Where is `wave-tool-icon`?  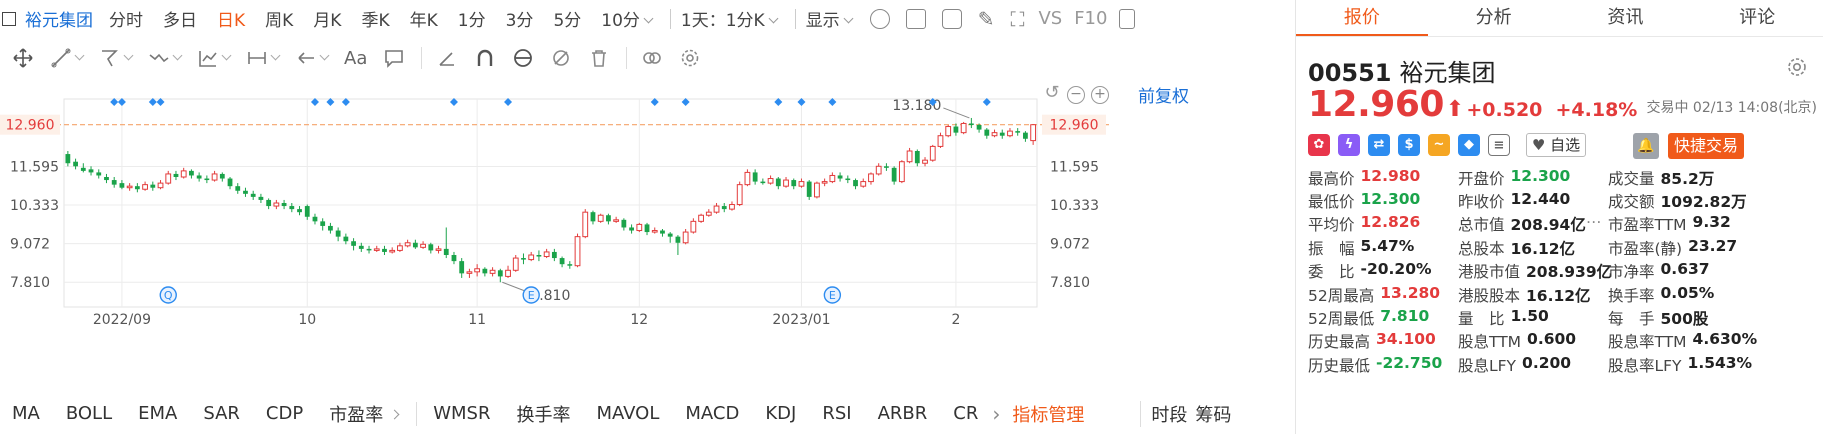 wave-tool-icon is located at coordinates (164, 58).